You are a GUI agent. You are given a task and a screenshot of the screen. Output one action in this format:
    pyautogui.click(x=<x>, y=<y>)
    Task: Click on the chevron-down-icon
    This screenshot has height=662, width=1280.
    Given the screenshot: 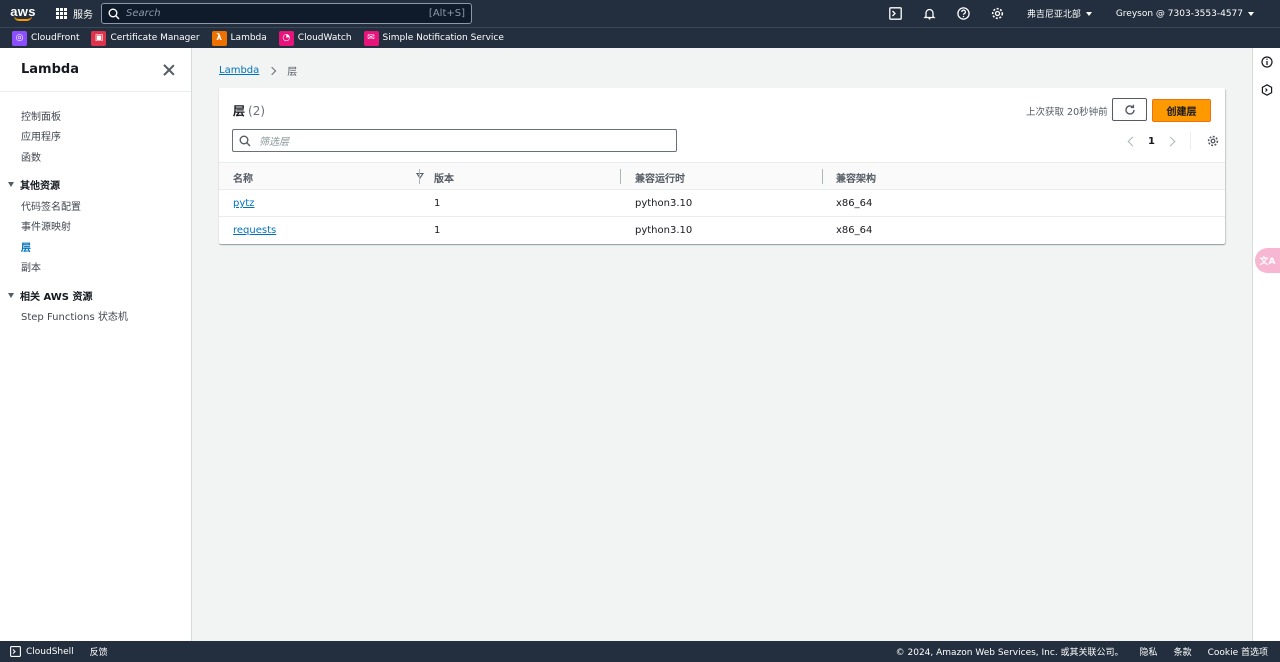 What is the action you would take?
    pyautogui.click(x=1088, y=13)
    